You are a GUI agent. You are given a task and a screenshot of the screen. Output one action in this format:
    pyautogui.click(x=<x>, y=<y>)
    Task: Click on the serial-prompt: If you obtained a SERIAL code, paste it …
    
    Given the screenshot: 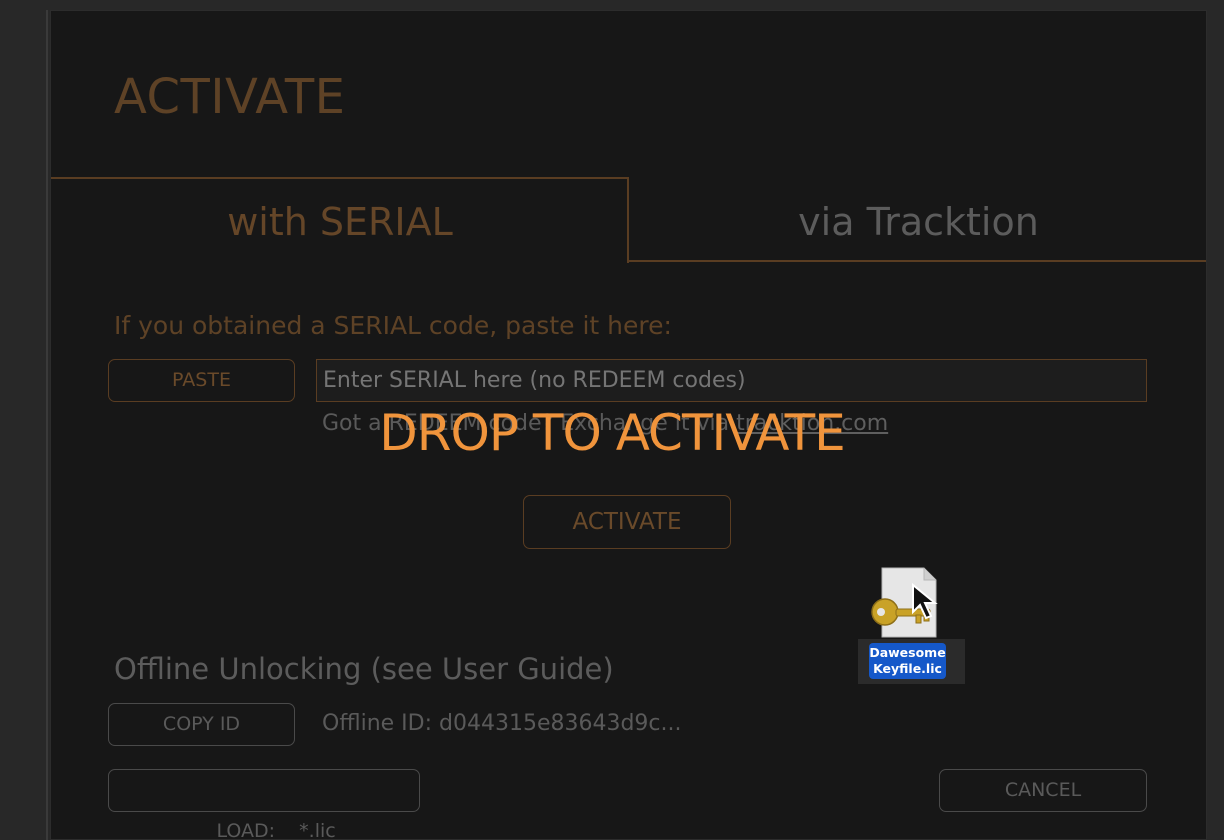 What is the action you would take?
    pyautogui.click(x=393, y=325)
    